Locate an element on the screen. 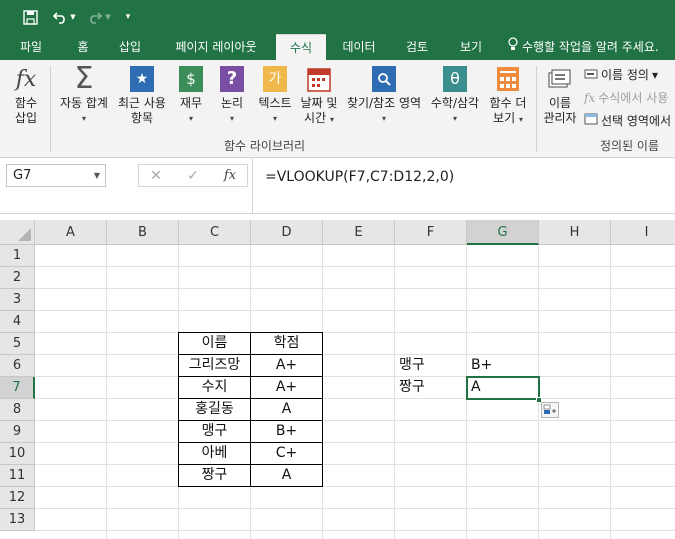 The image size is (675, 539). lookup-result-cell: B+ is located at coordinates (503, 366).